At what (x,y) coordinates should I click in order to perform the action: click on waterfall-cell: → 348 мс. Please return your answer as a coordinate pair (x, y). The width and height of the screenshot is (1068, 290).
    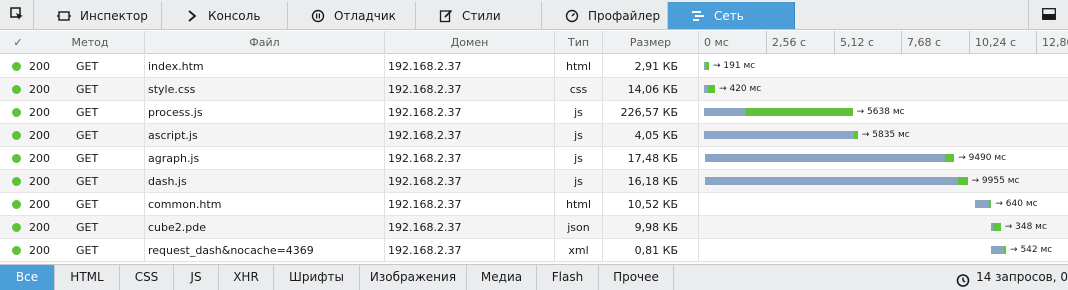
    Looking at the image, I should click on (883, 227).